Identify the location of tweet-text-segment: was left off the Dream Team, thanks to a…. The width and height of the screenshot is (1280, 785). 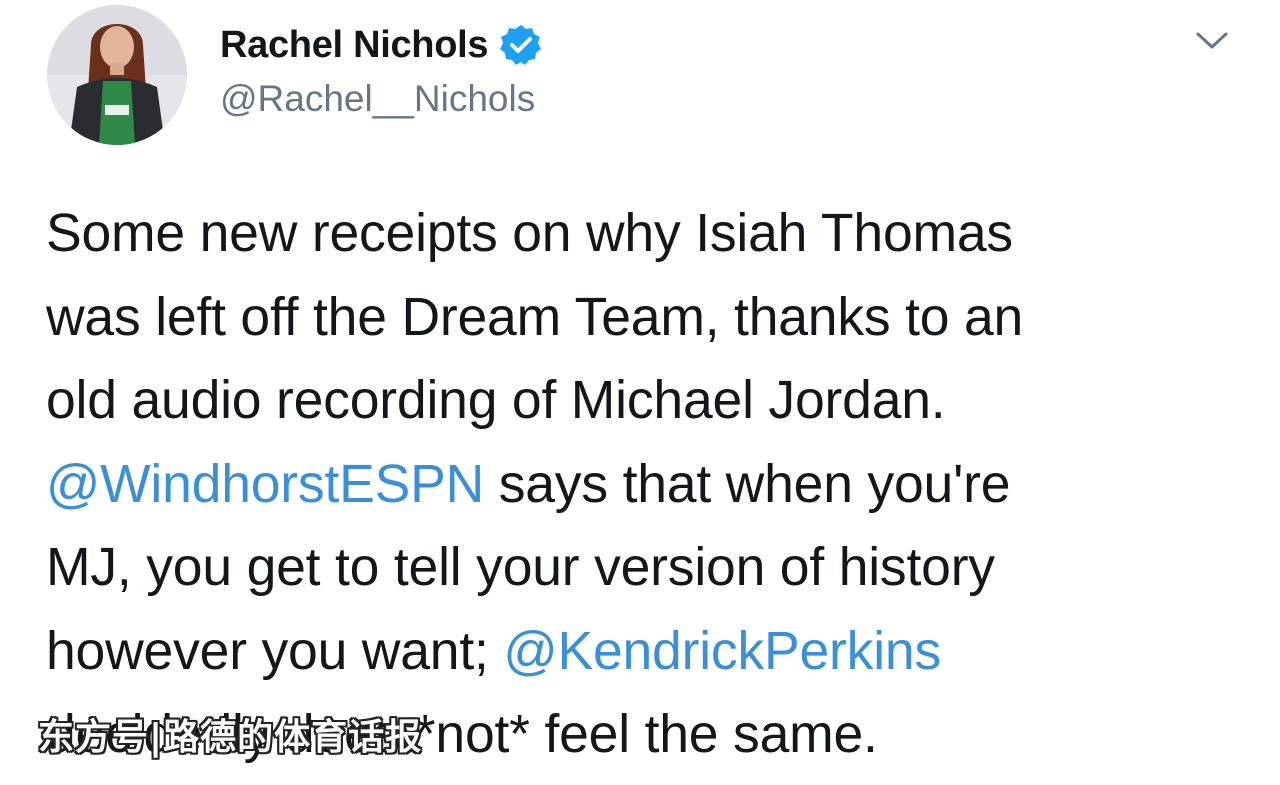
(535, 317).